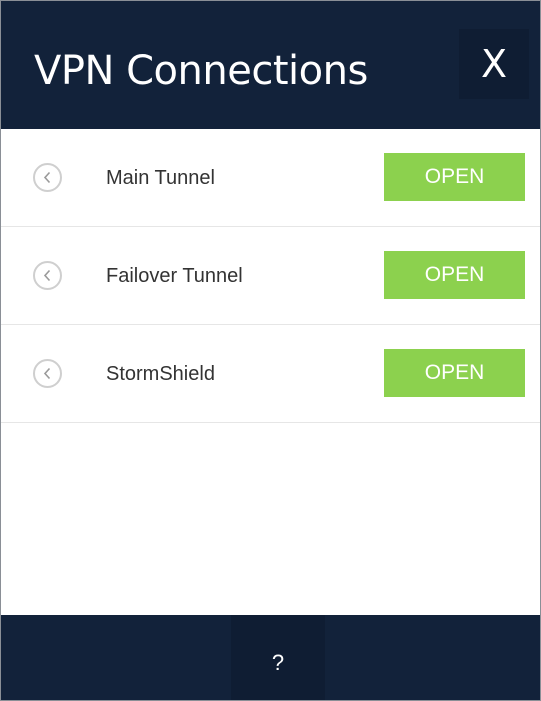  I want to click on connection-row-main-tunnel: Main Tunnel OPEN, so click(270, 178).